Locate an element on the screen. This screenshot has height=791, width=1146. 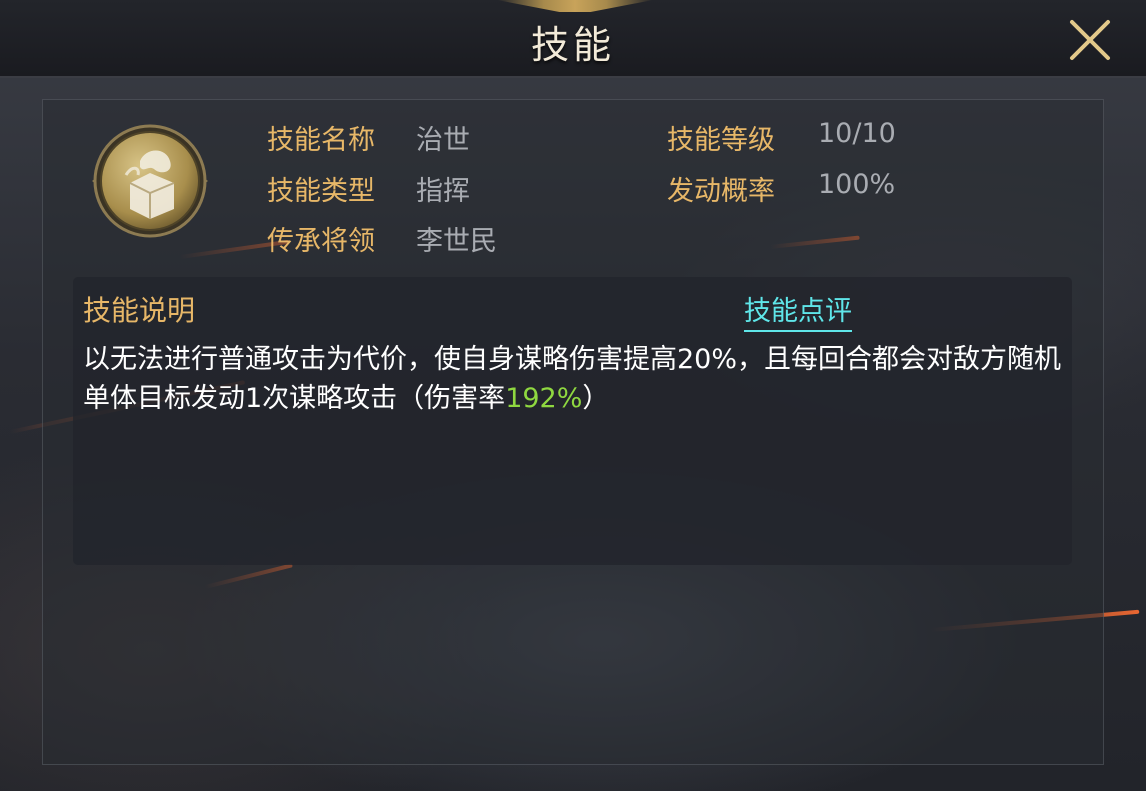
close-button is located at coordinates (1090, 40).